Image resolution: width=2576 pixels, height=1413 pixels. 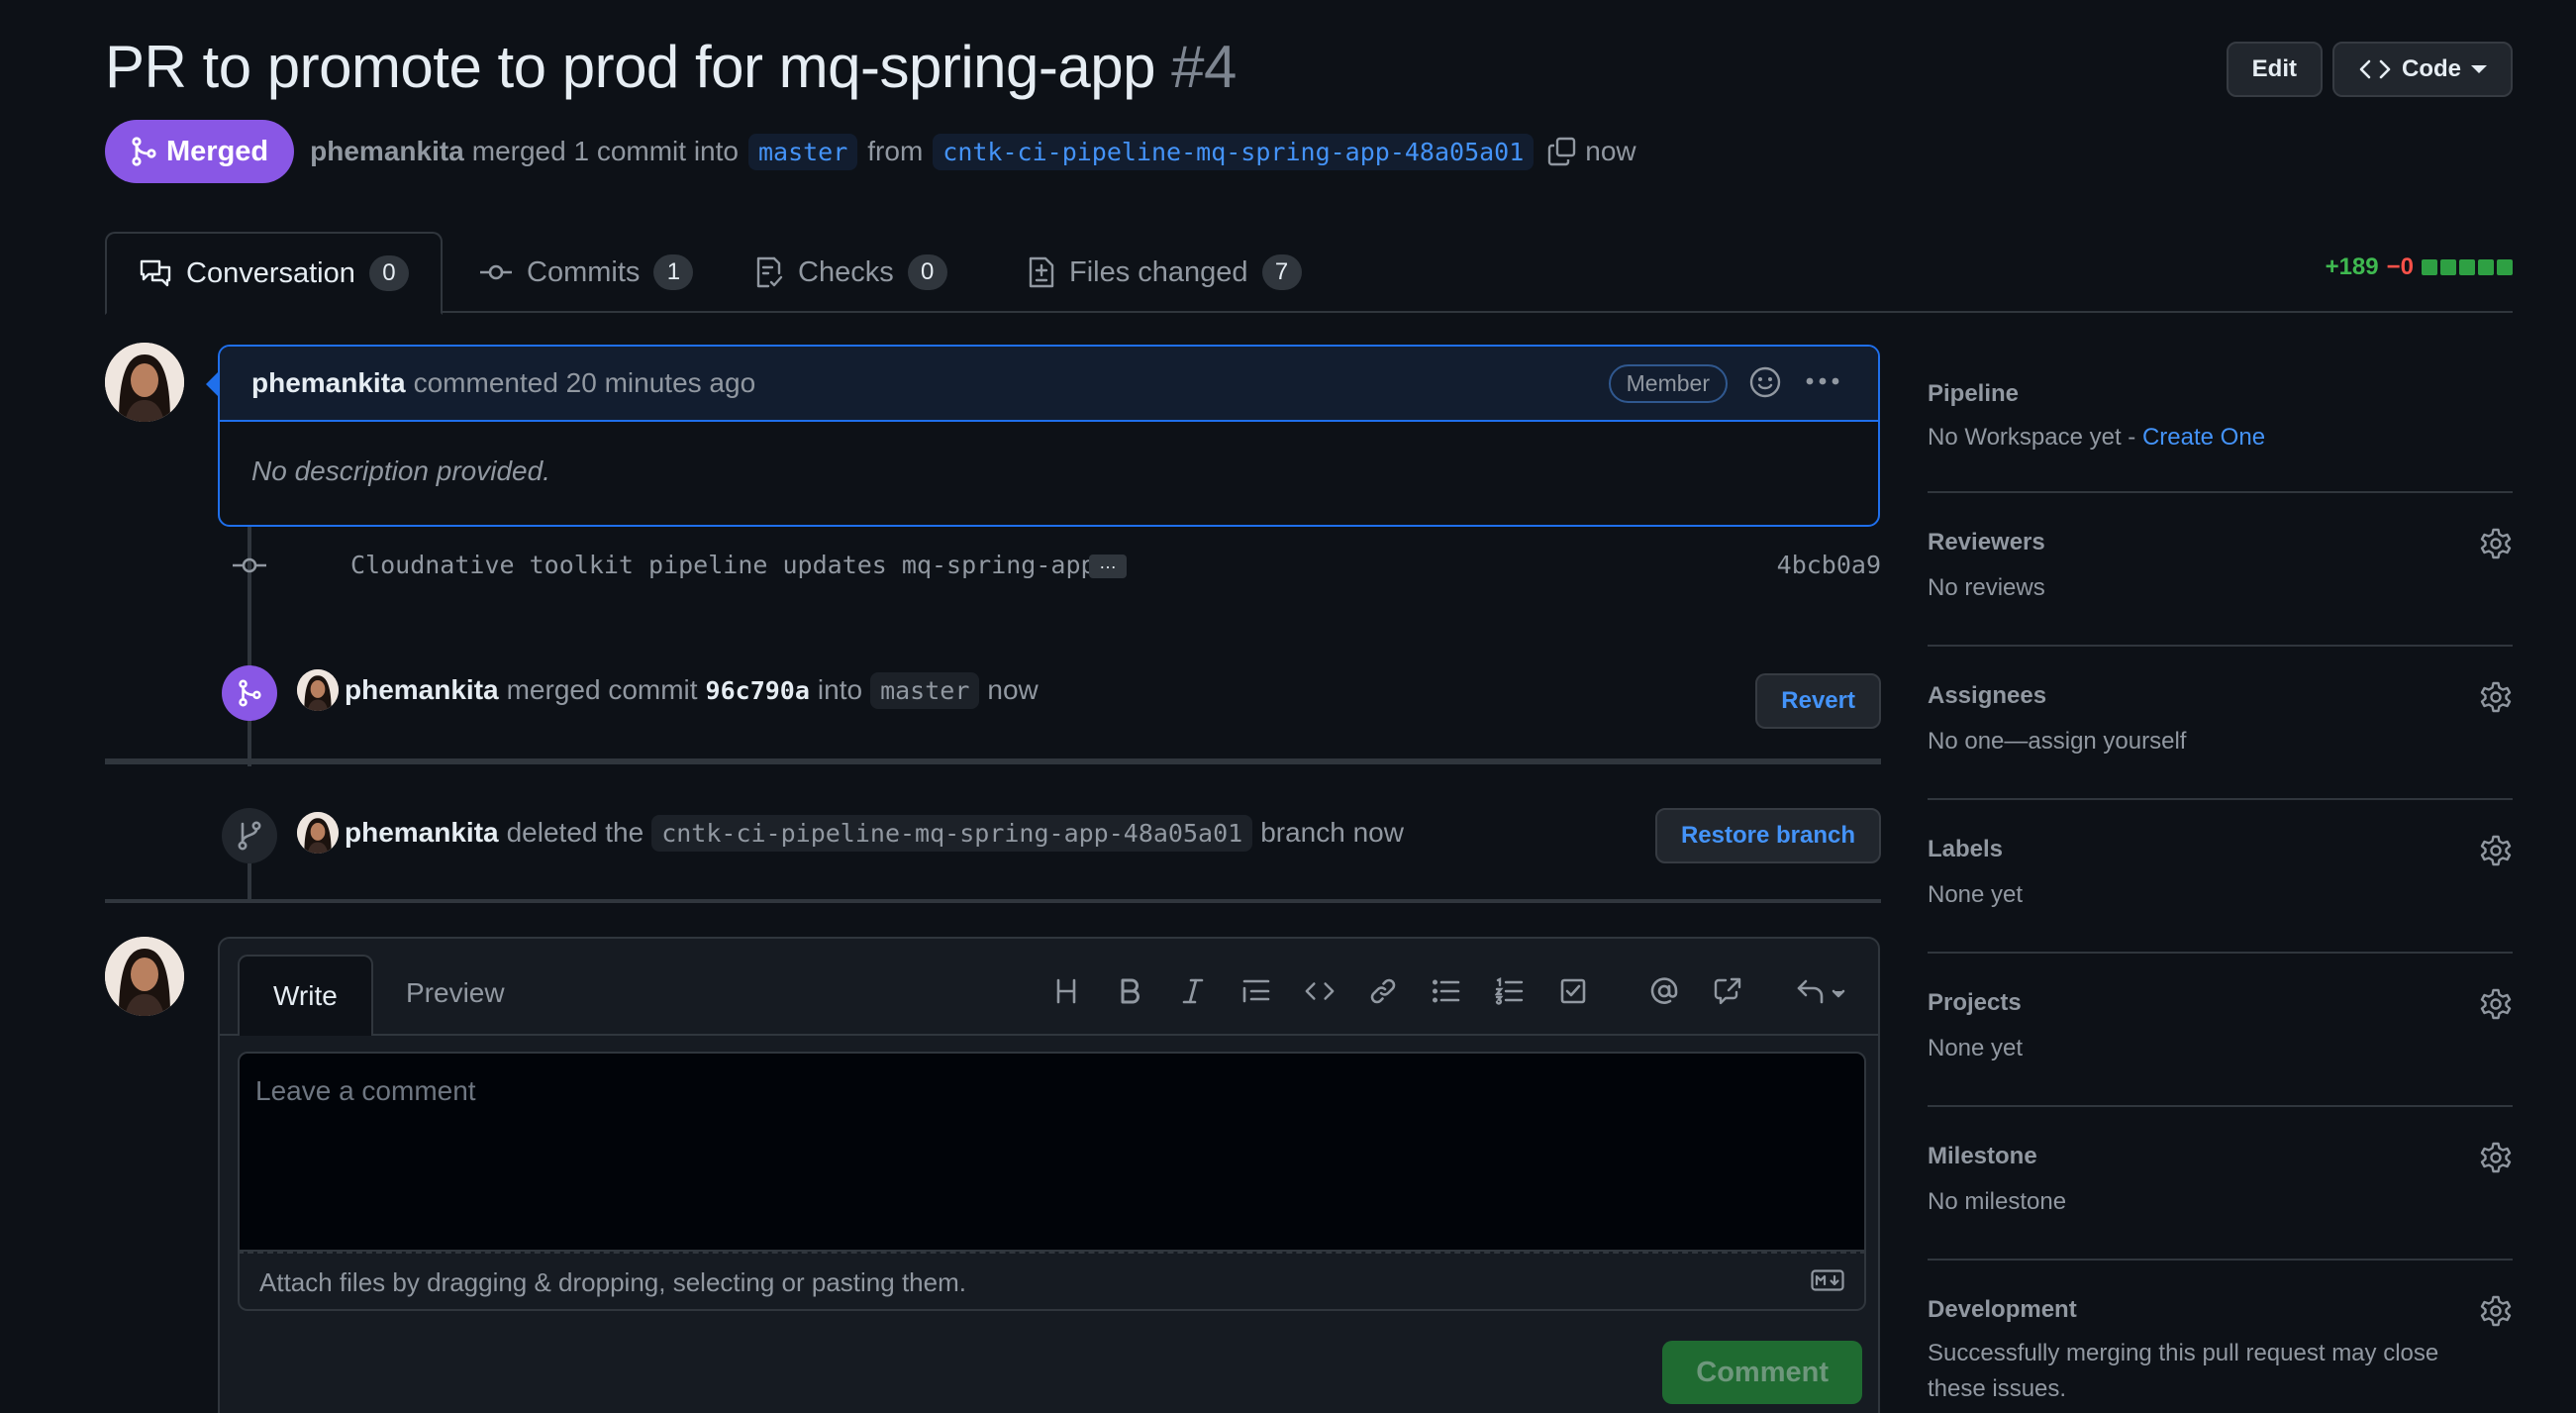 What do you see at coordinates (422, 690) in the screenshot?
I see `merge-event-author: phemankita` at bounding box center [422, 690].